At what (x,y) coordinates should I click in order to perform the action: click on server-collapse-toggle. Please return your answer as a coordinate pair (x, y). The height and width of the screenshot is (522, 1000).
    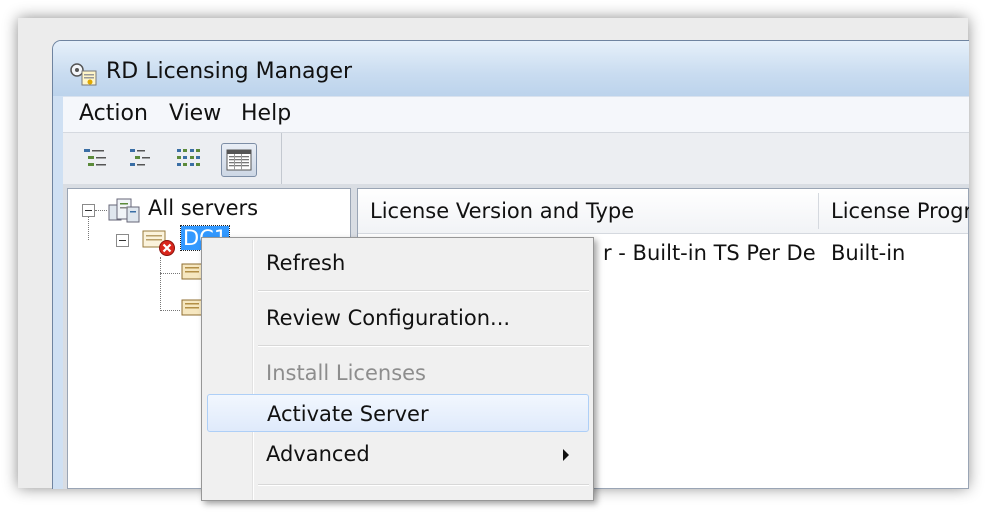
    Looking at the image, I should click on (122, 240).